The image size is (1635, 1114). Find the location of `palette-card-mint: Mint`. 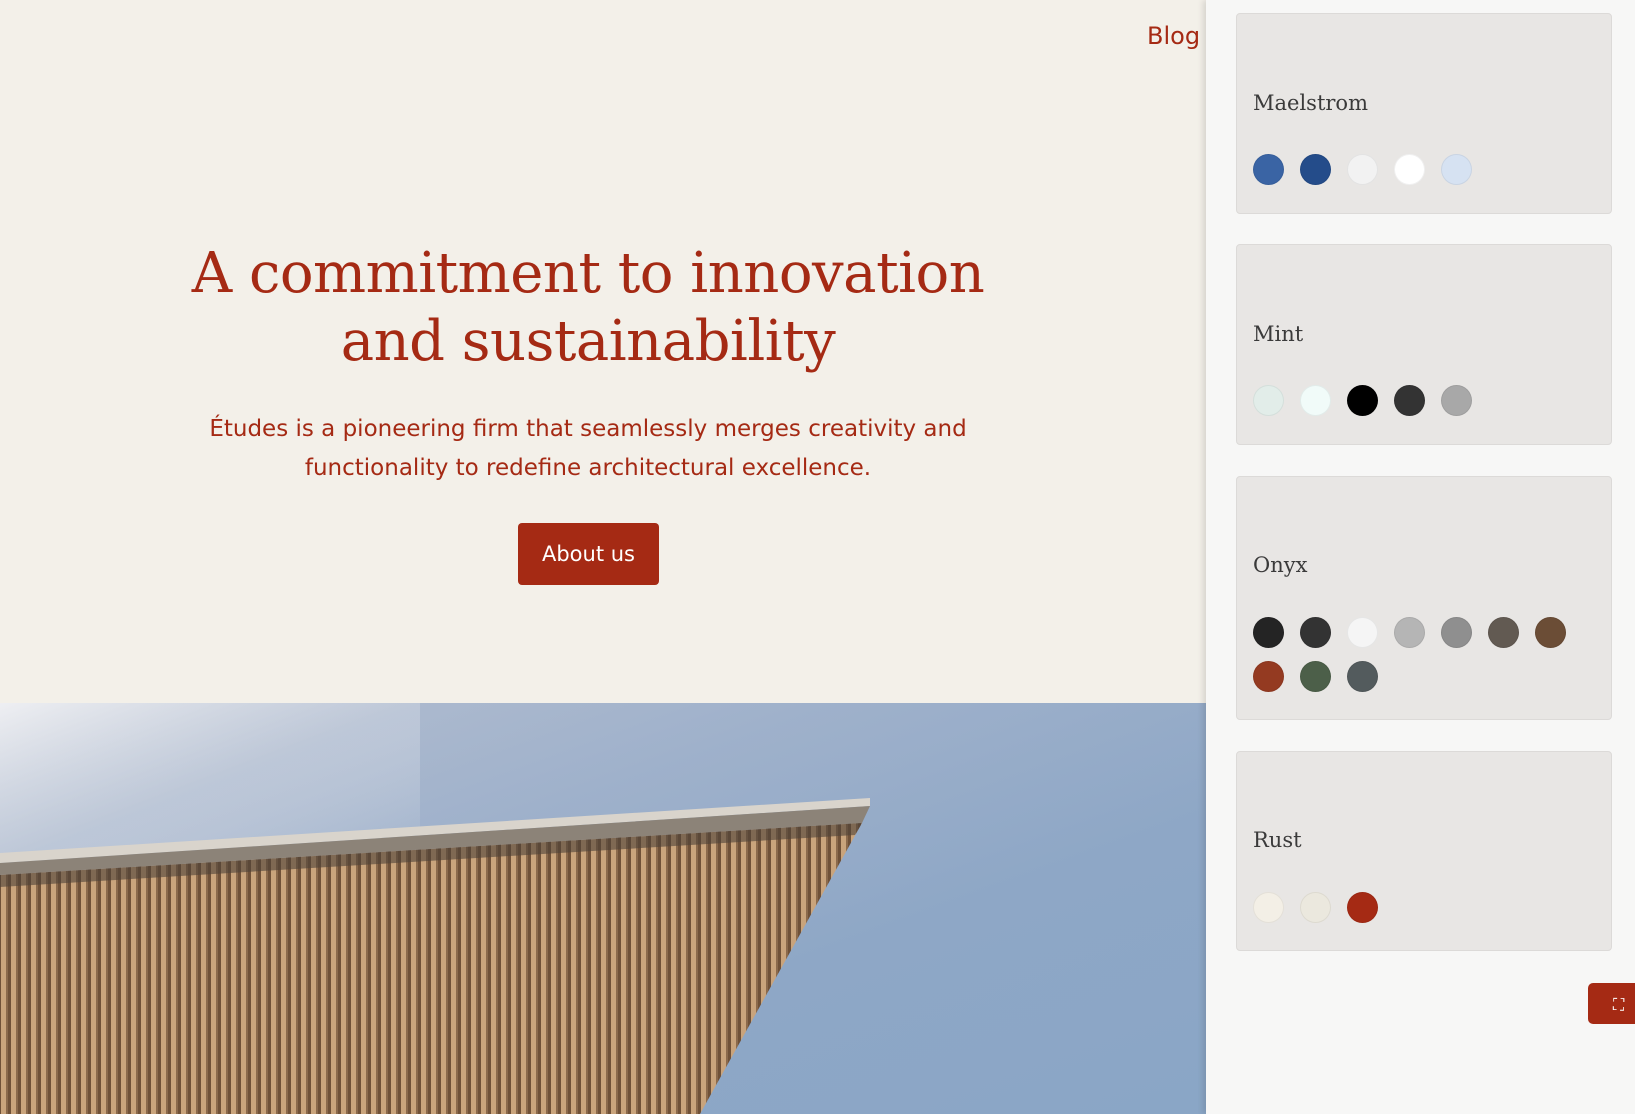

palette-card-mint: Mint is located at coordinates (1424, 344).